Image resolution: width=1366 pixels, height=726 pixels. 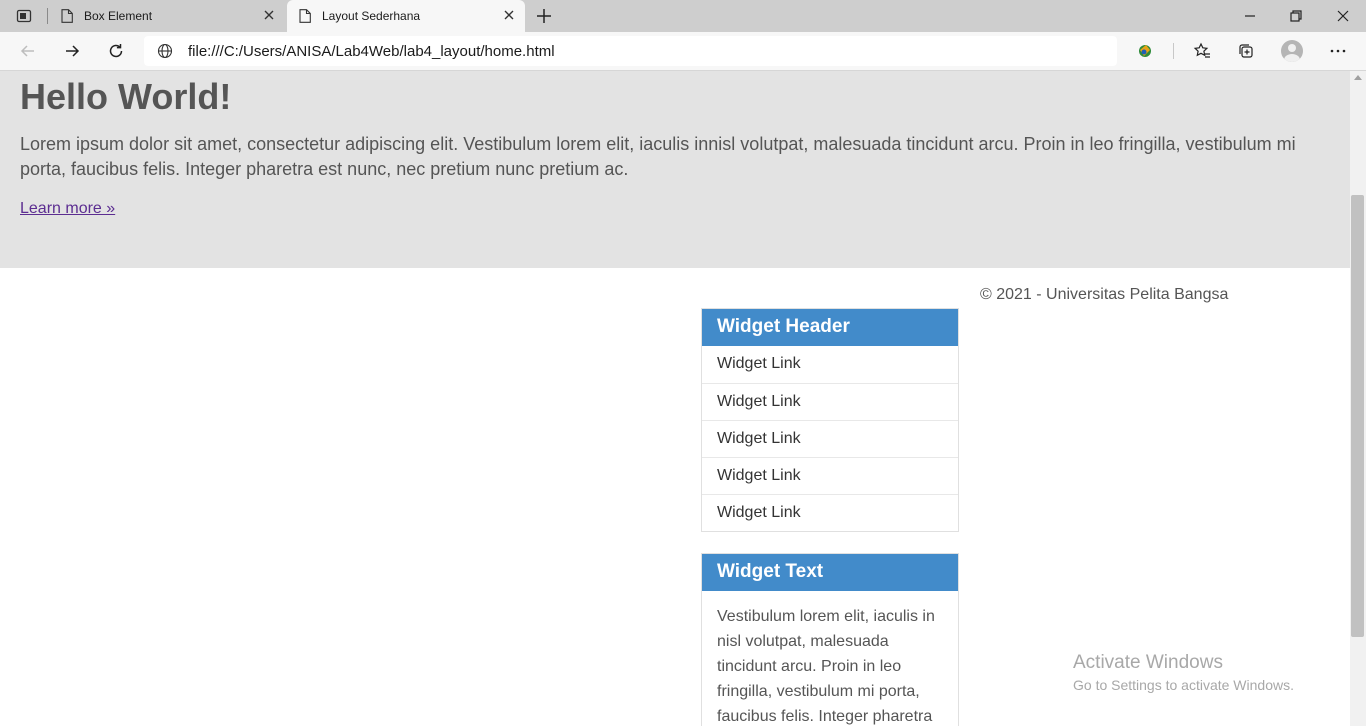 What do you see at coordinates (67, 209) in the screenshot?
I see `learn-more-link: Learn more »` at bounding box center [67, 209].